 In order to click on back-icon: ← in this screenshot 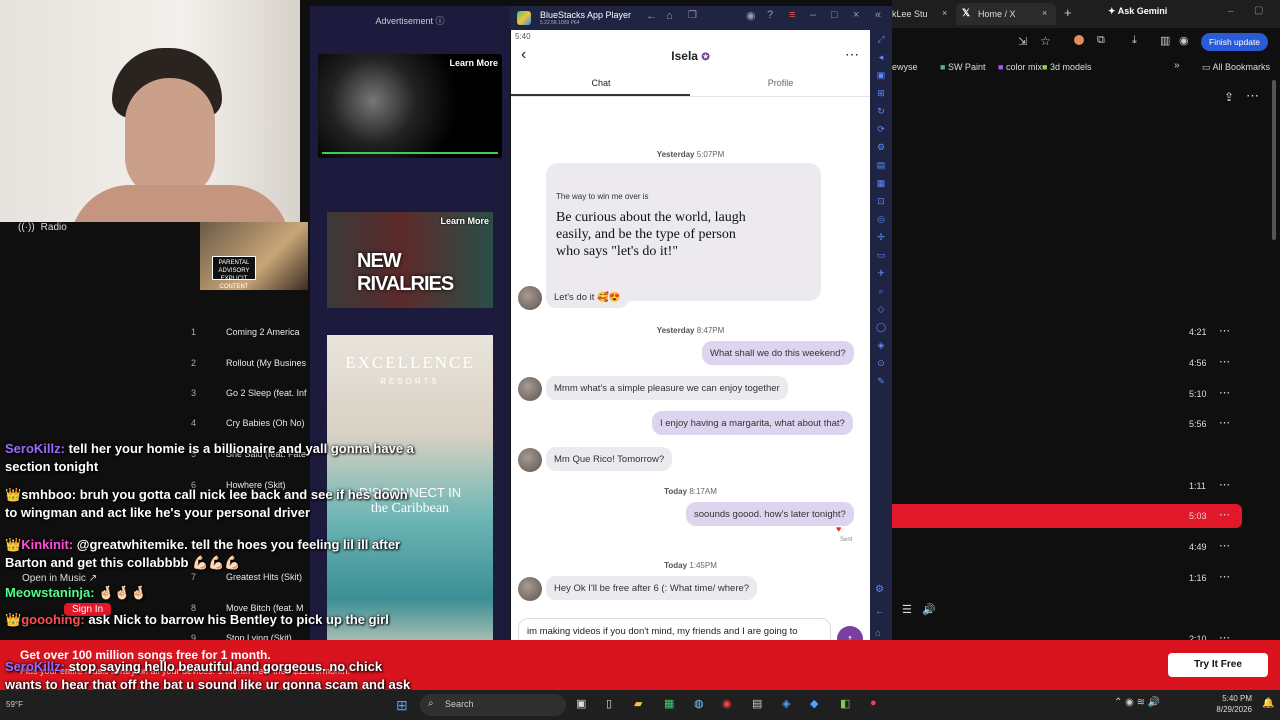, I will do `click(651, 16)`.